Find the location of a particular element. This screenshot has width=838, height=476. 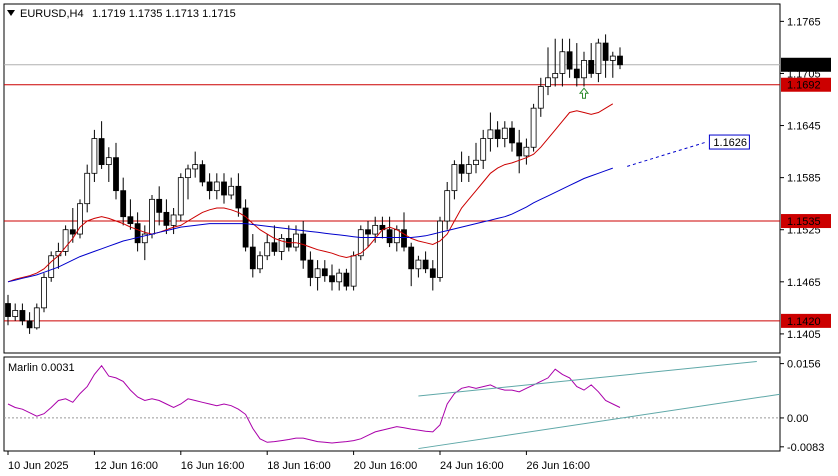

y-tick-label: 1.1405 is located at coordinates (804, 335).